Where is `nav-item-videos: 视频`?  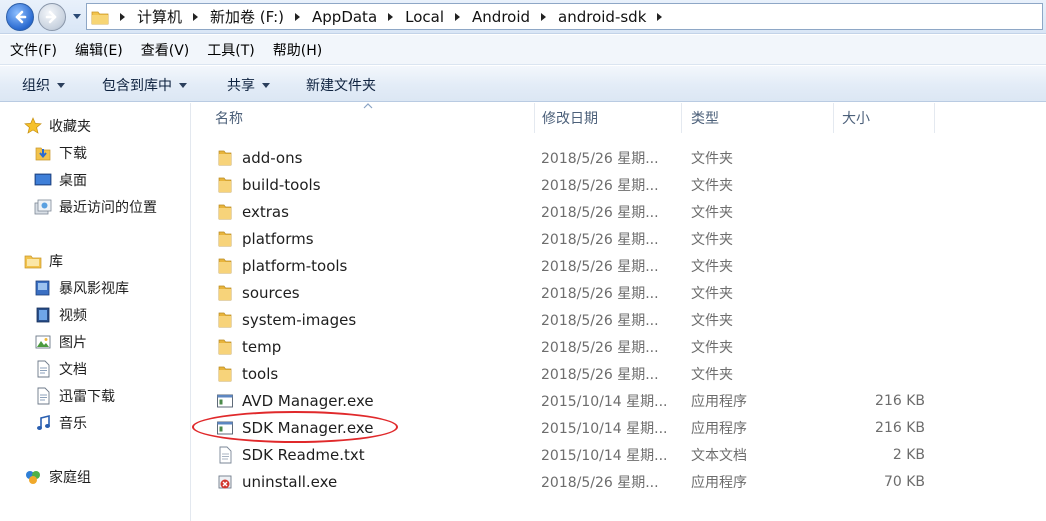 nav-item-videos: 视频 is located at coordinates (60, 315).